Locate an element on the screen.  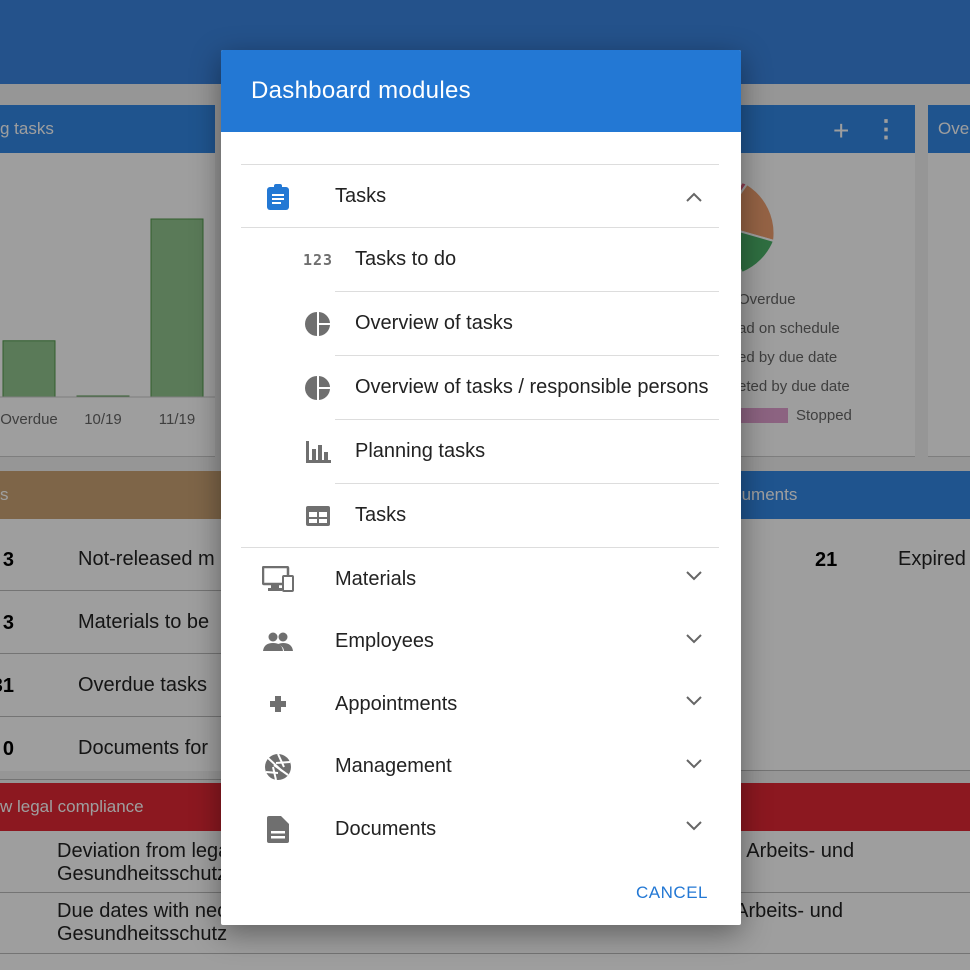
group-materials: Materials is located at coordinates (480, 579).